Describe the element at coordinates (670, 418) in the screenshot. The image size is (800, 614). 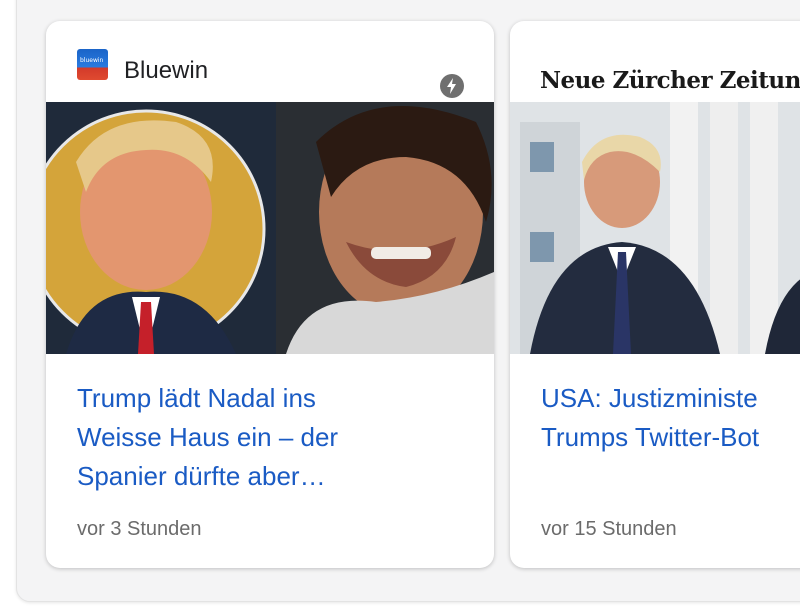
I see `article-headline: USA: Justizministe Trumps Twitter-Bot` at that location.